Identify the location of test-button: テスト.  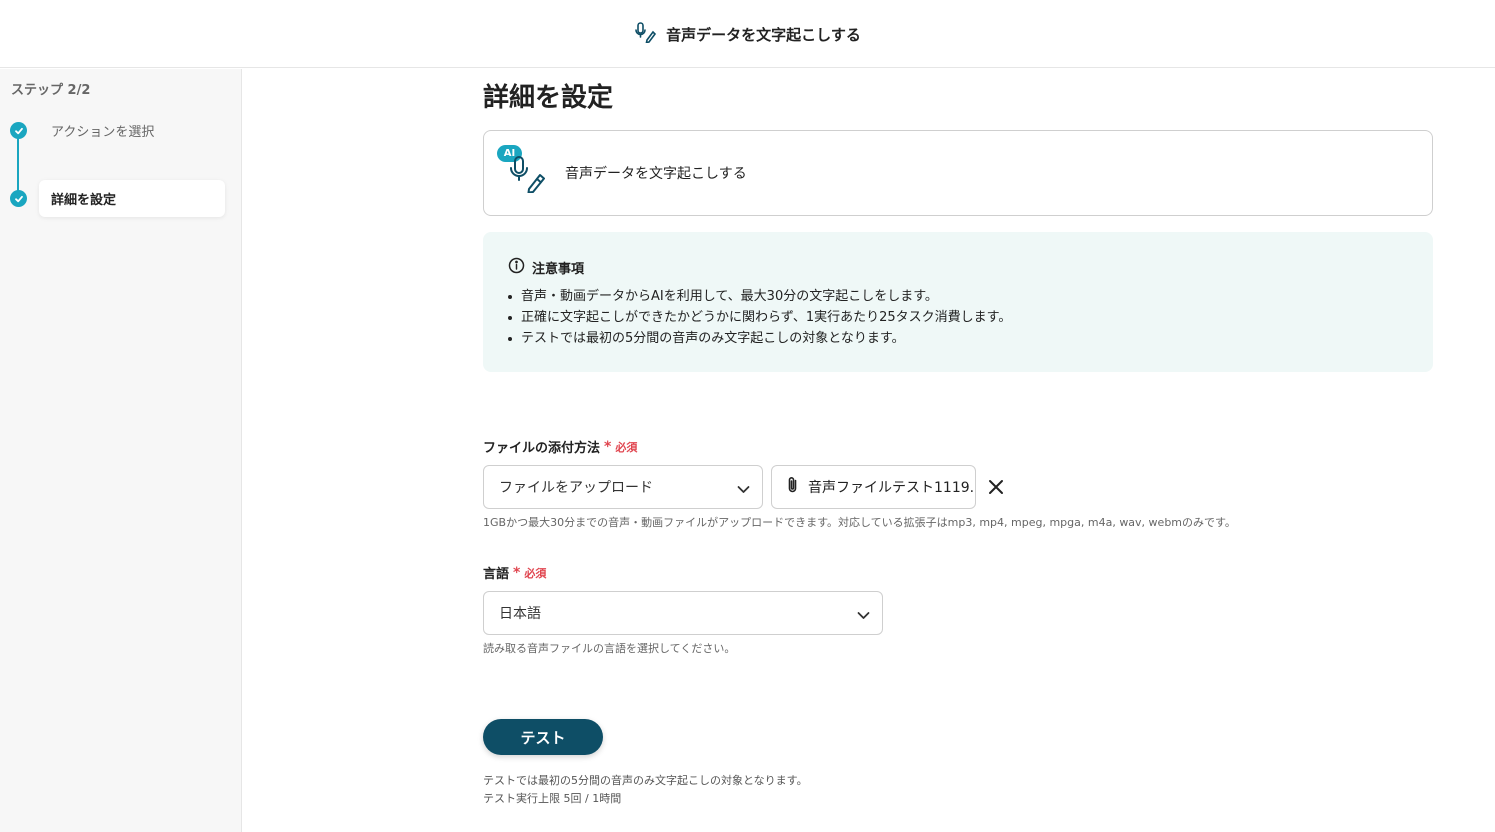
(543, 737).